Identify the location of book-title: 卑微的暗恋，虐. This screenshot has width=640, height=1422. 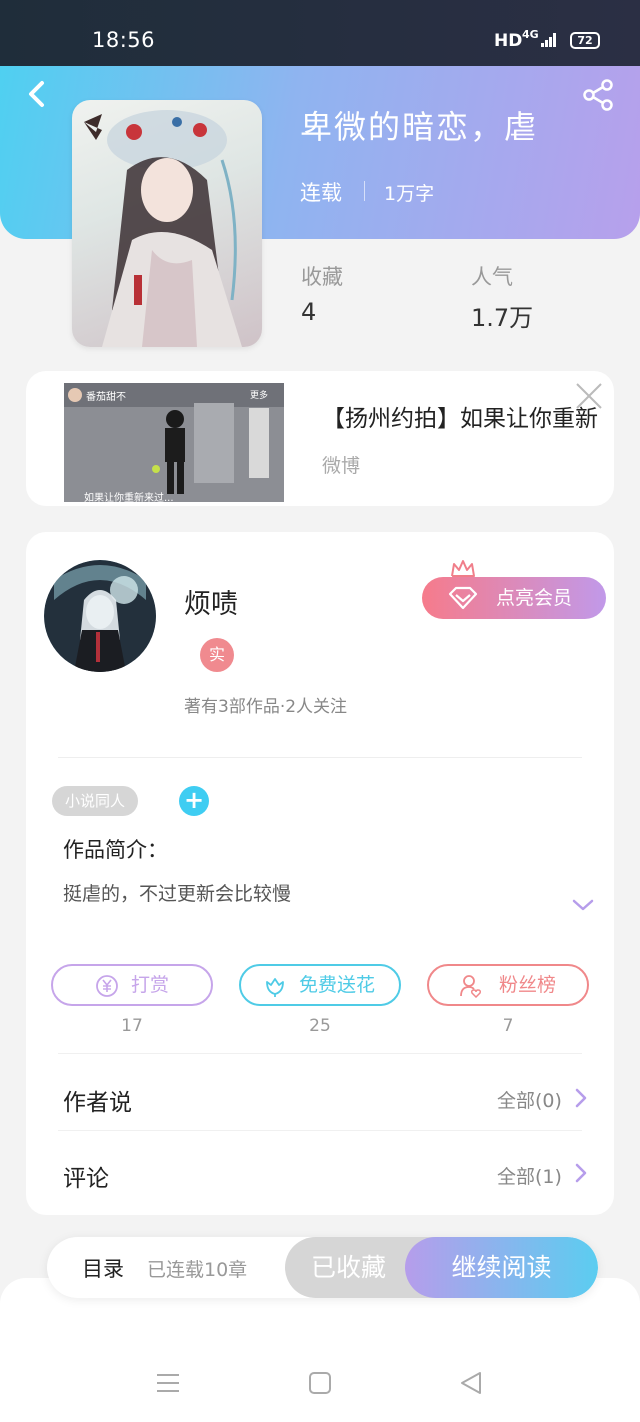
(419, 127).